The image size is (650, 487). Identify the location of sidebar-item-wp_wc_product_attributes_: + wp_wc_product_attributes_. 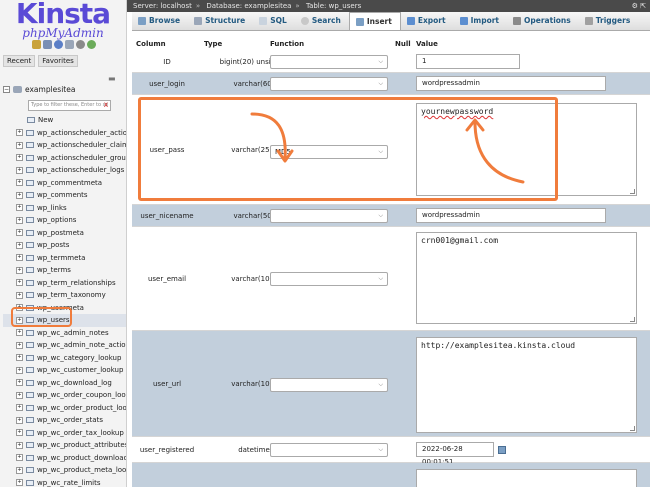
(64, 445).